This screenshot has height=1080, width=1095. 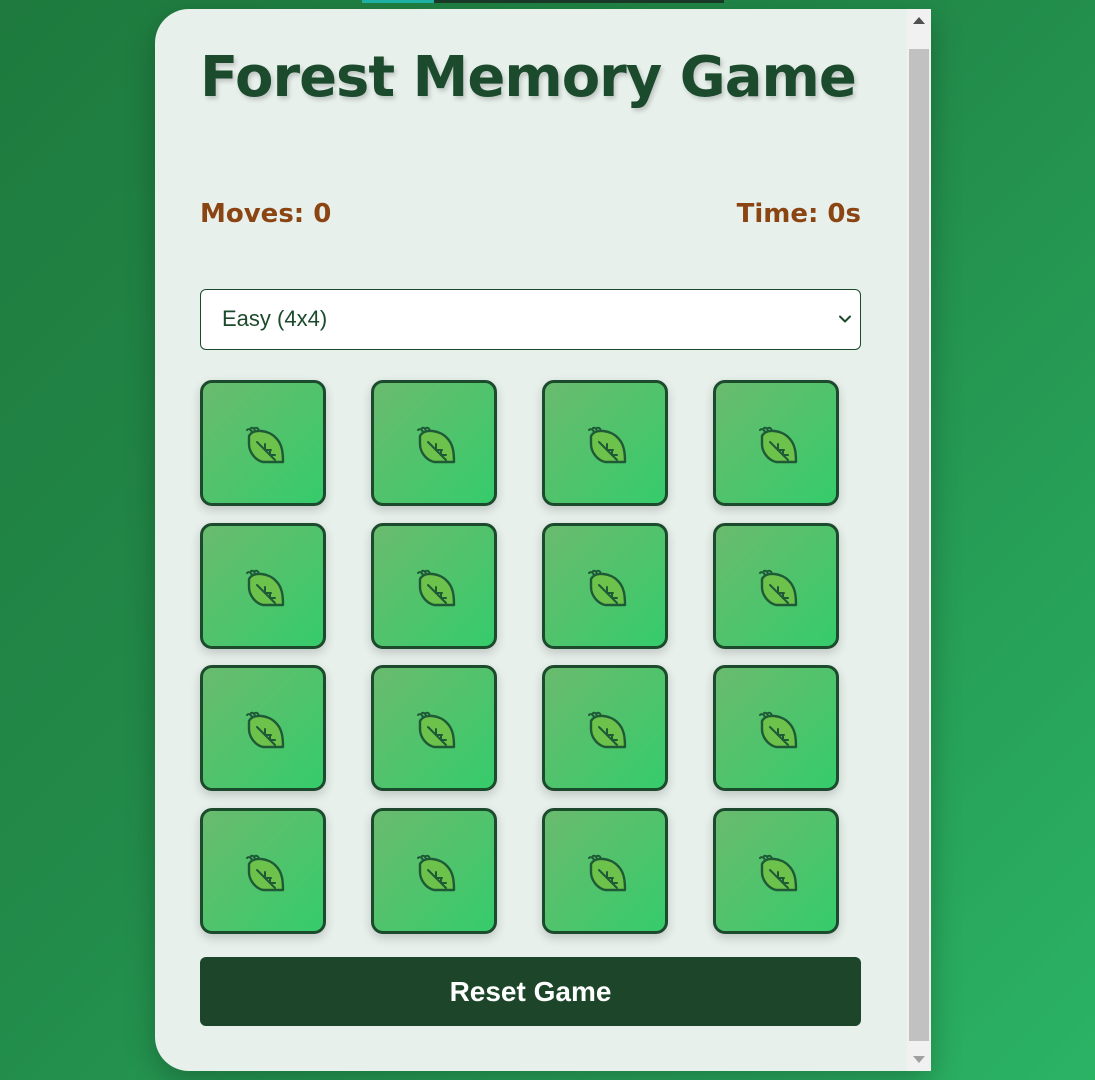 I want to click on scroll-up-arrow-icon, so click(x=919, y=20).